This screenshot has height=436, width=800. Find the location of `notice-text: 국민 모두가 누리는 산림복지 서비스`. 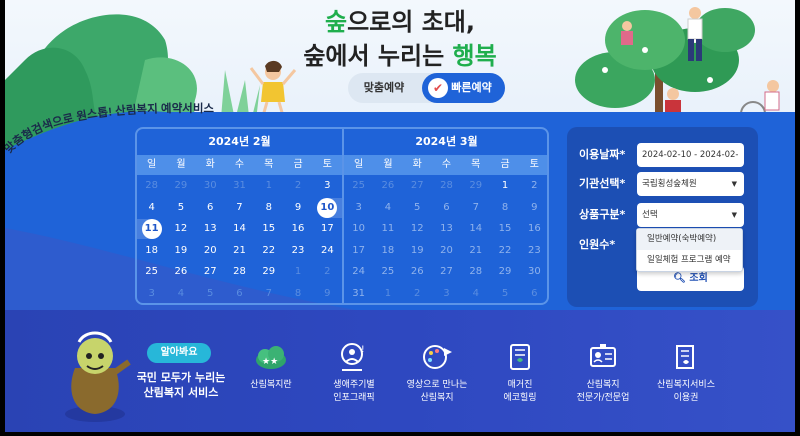

notice-text: 국민 모두가 누리는 산림복지 서비스 is located at coordinates (181, 385).